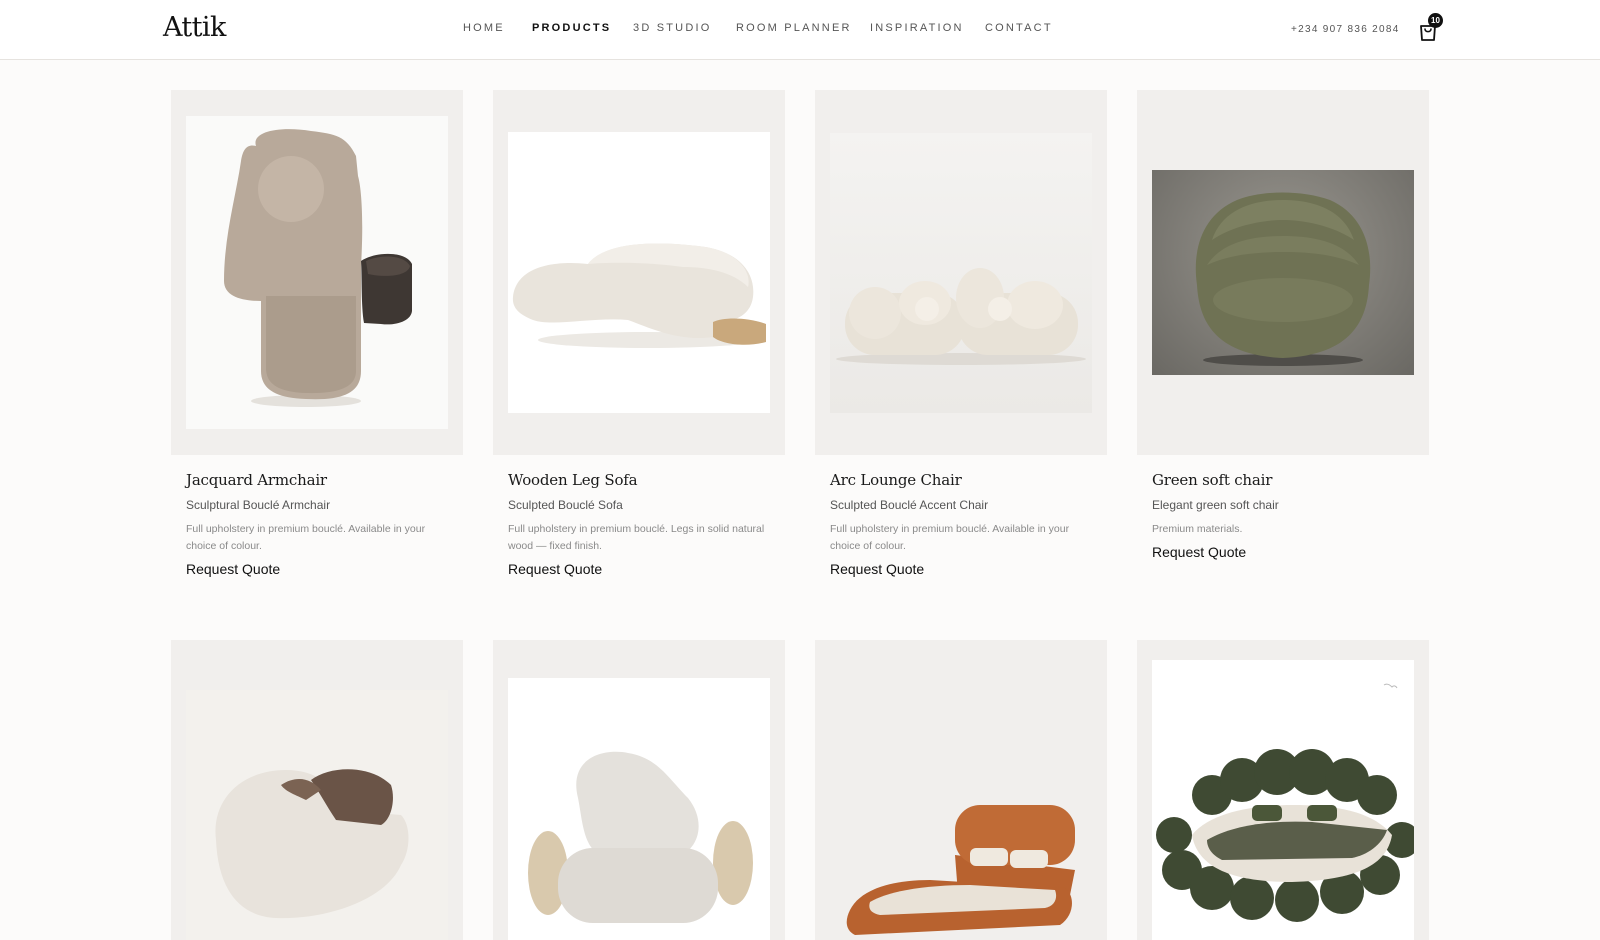 The height and width of the screenshot is (940, 1600). I want to click on nav-inspiration: INSPIRATION, so click(917, 28).